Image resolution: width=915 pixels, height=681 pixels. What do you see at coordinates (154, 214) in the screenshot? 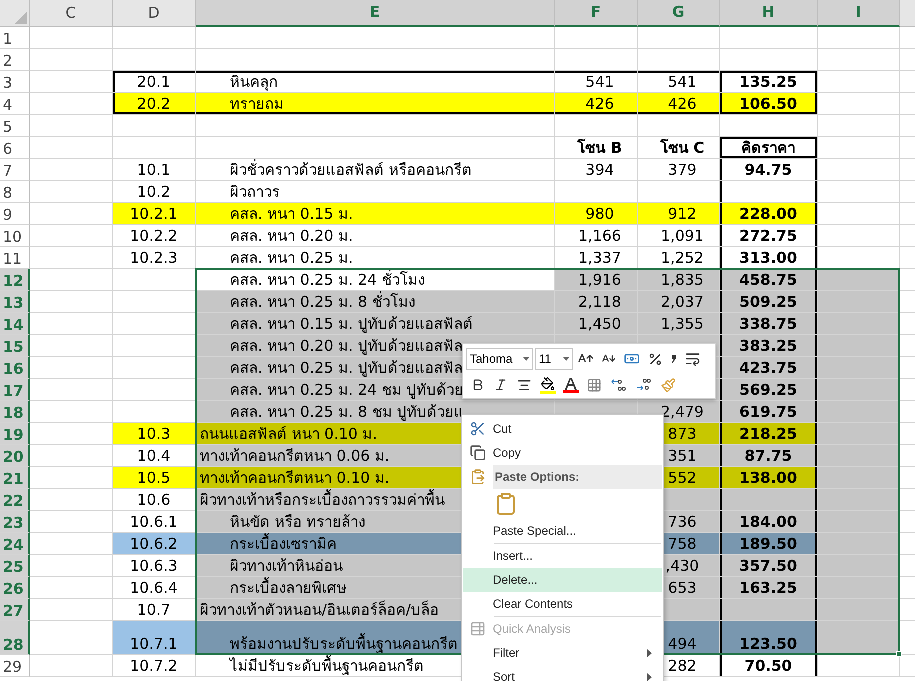
I see `table-cell: 10.2.1` at bounding box center [154, 214].